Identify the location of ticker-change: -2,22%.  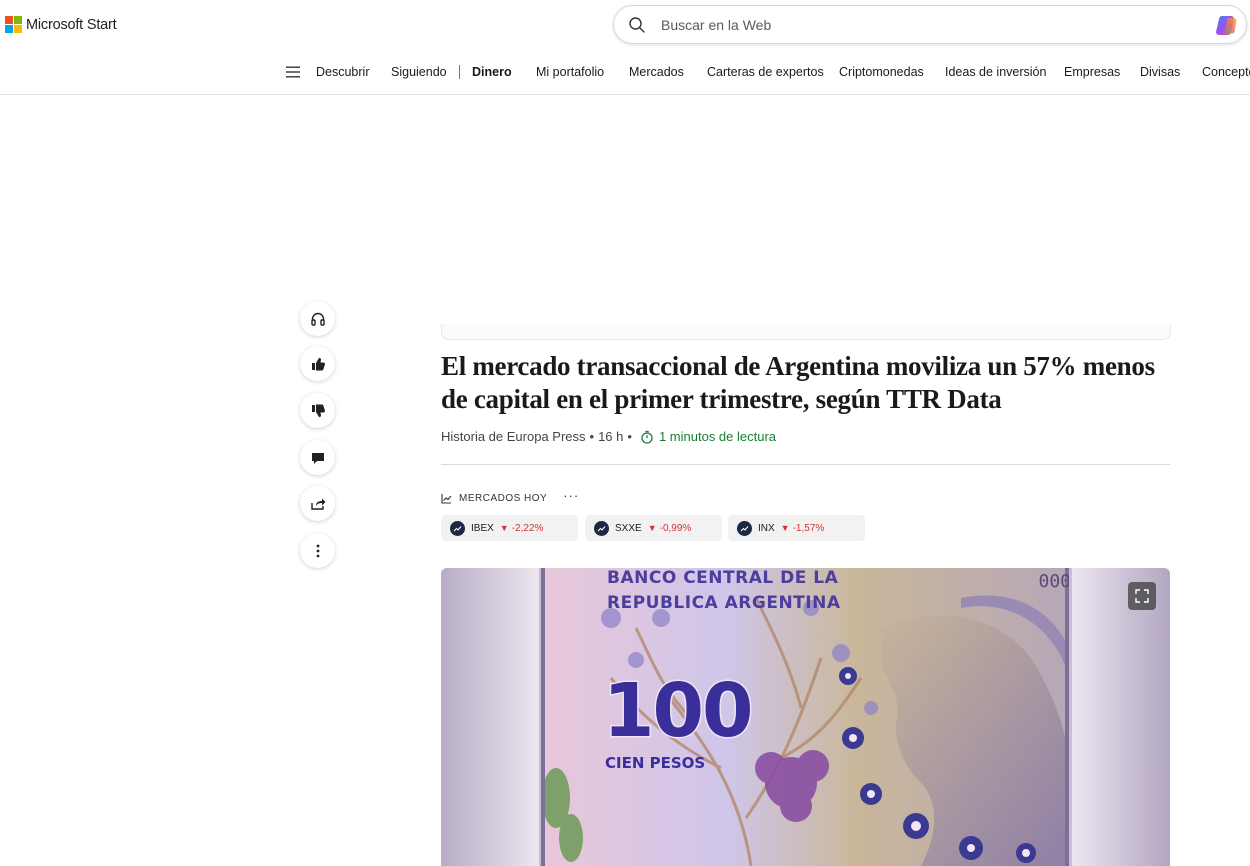
(527, 528).